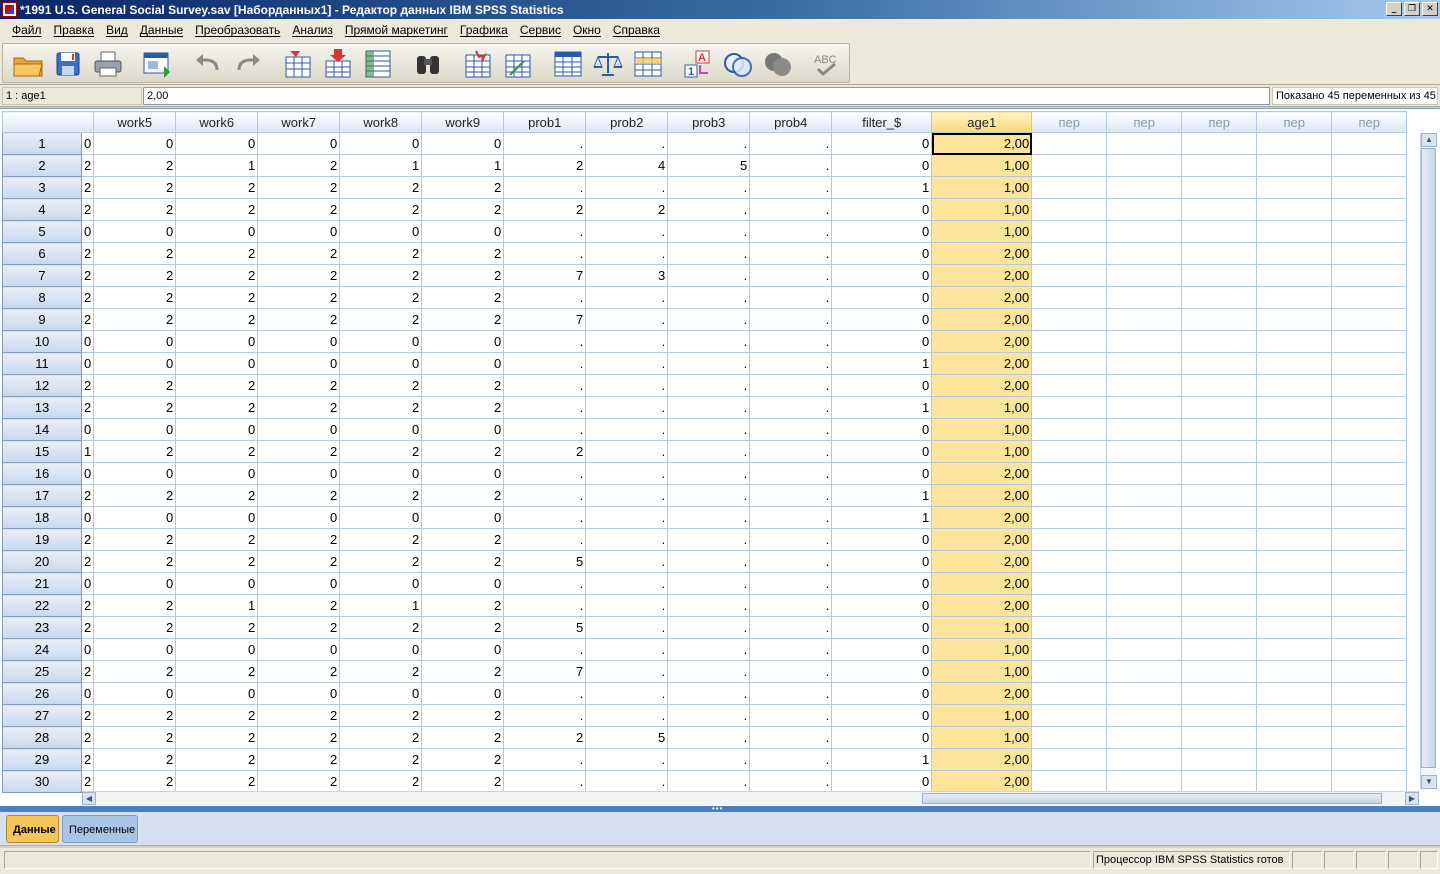 The width and height of the screenshot is (1440, 874). I want to click on column-header-filter: filter_$, so click(882, 122).